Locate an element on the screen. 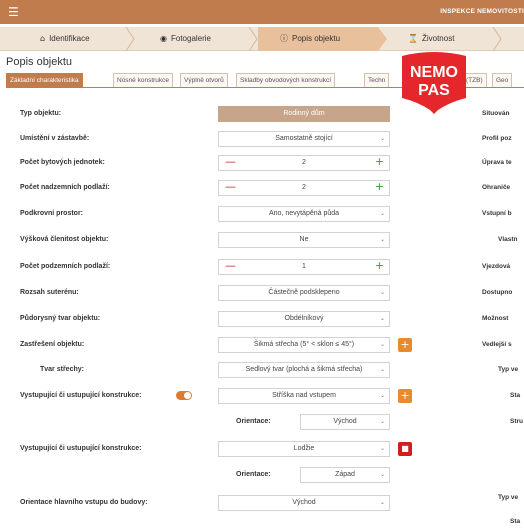 This screenshot has width=524, height=529. right-label: Možnost is located at coordinates (495, 318).